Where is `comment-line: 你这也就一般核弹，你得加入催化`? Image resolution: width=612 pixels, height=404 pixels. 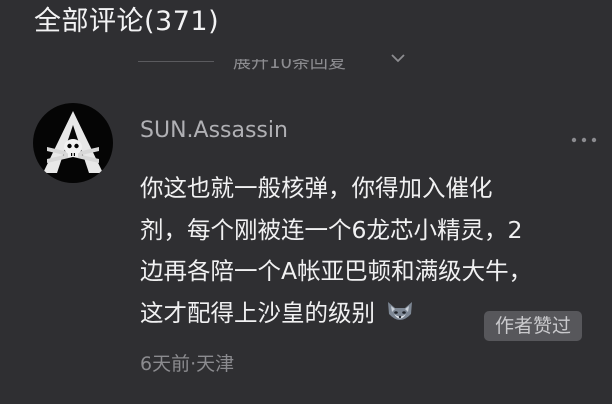 comment-line: 你这也就一般核弹，你得加入催化 is located at coordinates (316, 188).